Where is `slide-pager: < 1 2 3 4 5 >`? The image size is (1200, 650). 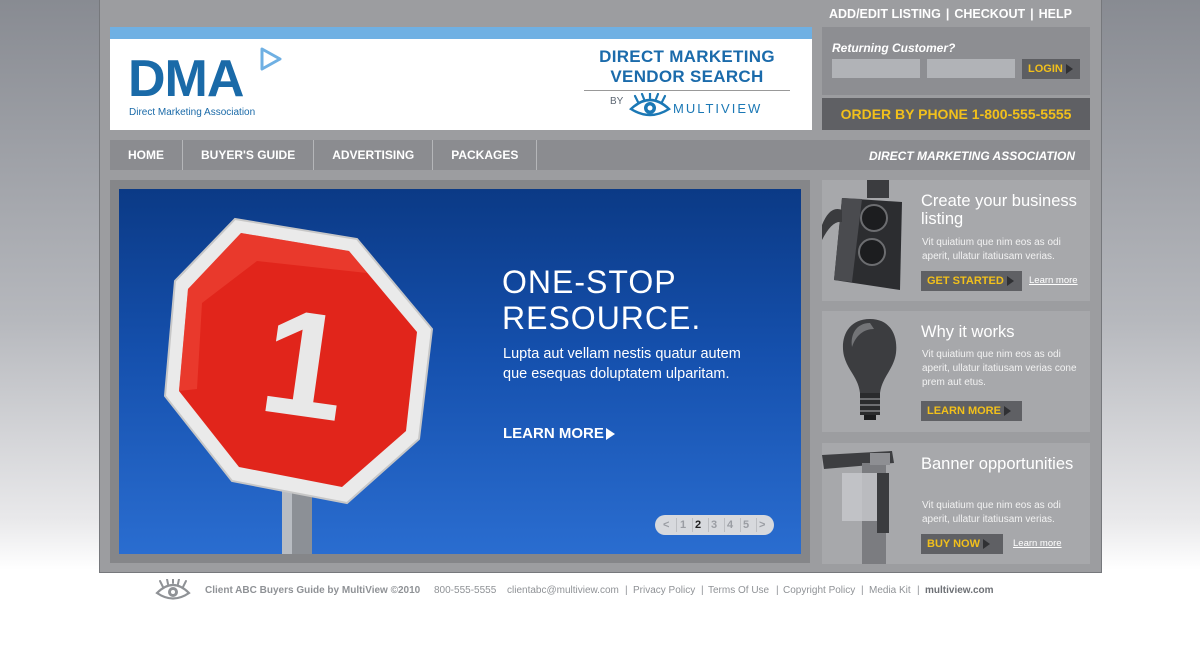
slide-pager: < 1 2 3 4 5 > is located at coordinates (714, 525).